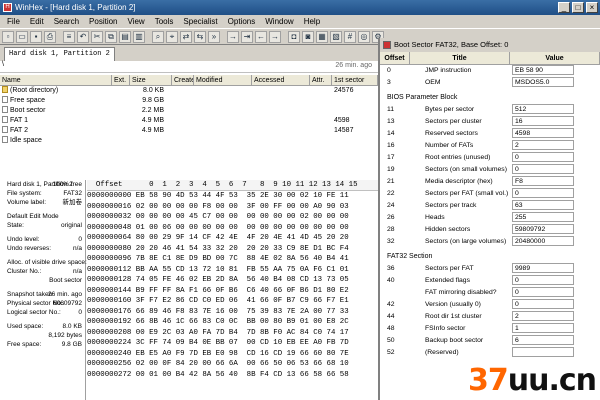 The height and width of the screenshot is (400, 600). I want to click on maximize-button: □, so click(578, 7).